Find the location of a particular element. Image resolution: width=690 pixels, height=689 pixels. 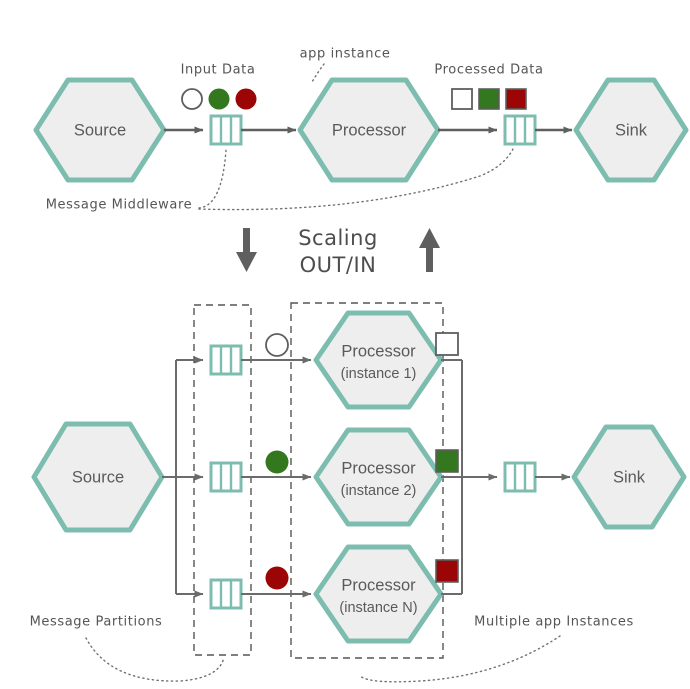

app-instance-leader is located at coordinates (318, 73).